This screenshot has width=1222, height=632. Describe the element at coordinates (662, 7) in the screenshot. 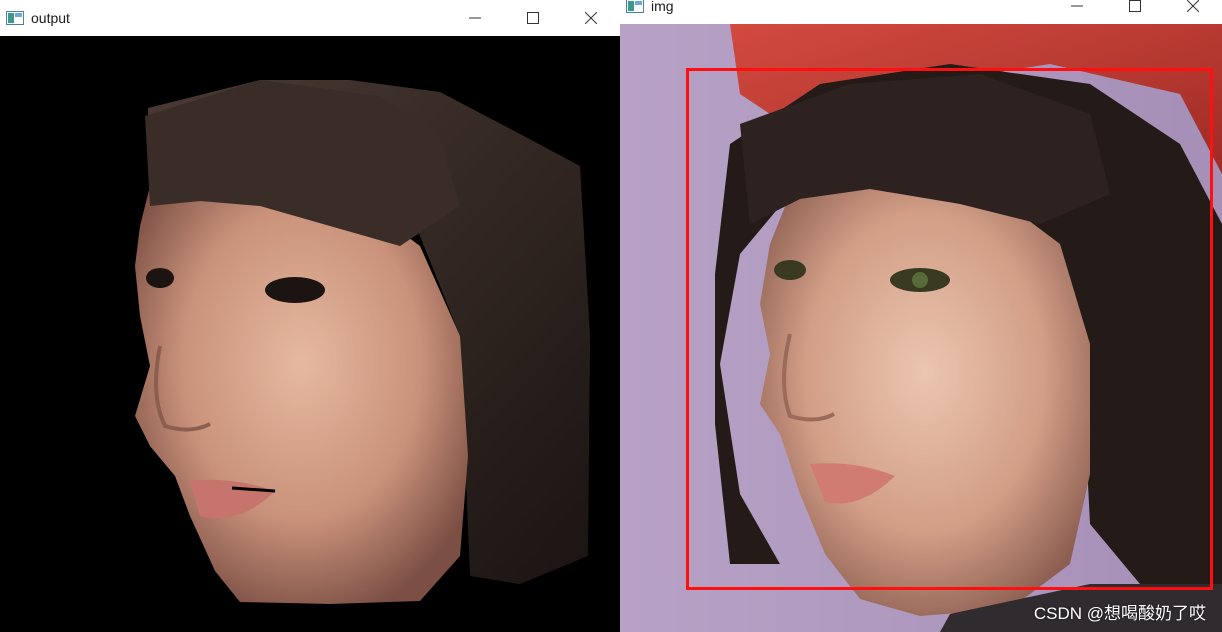

I see `img-window-title: img` at that location.